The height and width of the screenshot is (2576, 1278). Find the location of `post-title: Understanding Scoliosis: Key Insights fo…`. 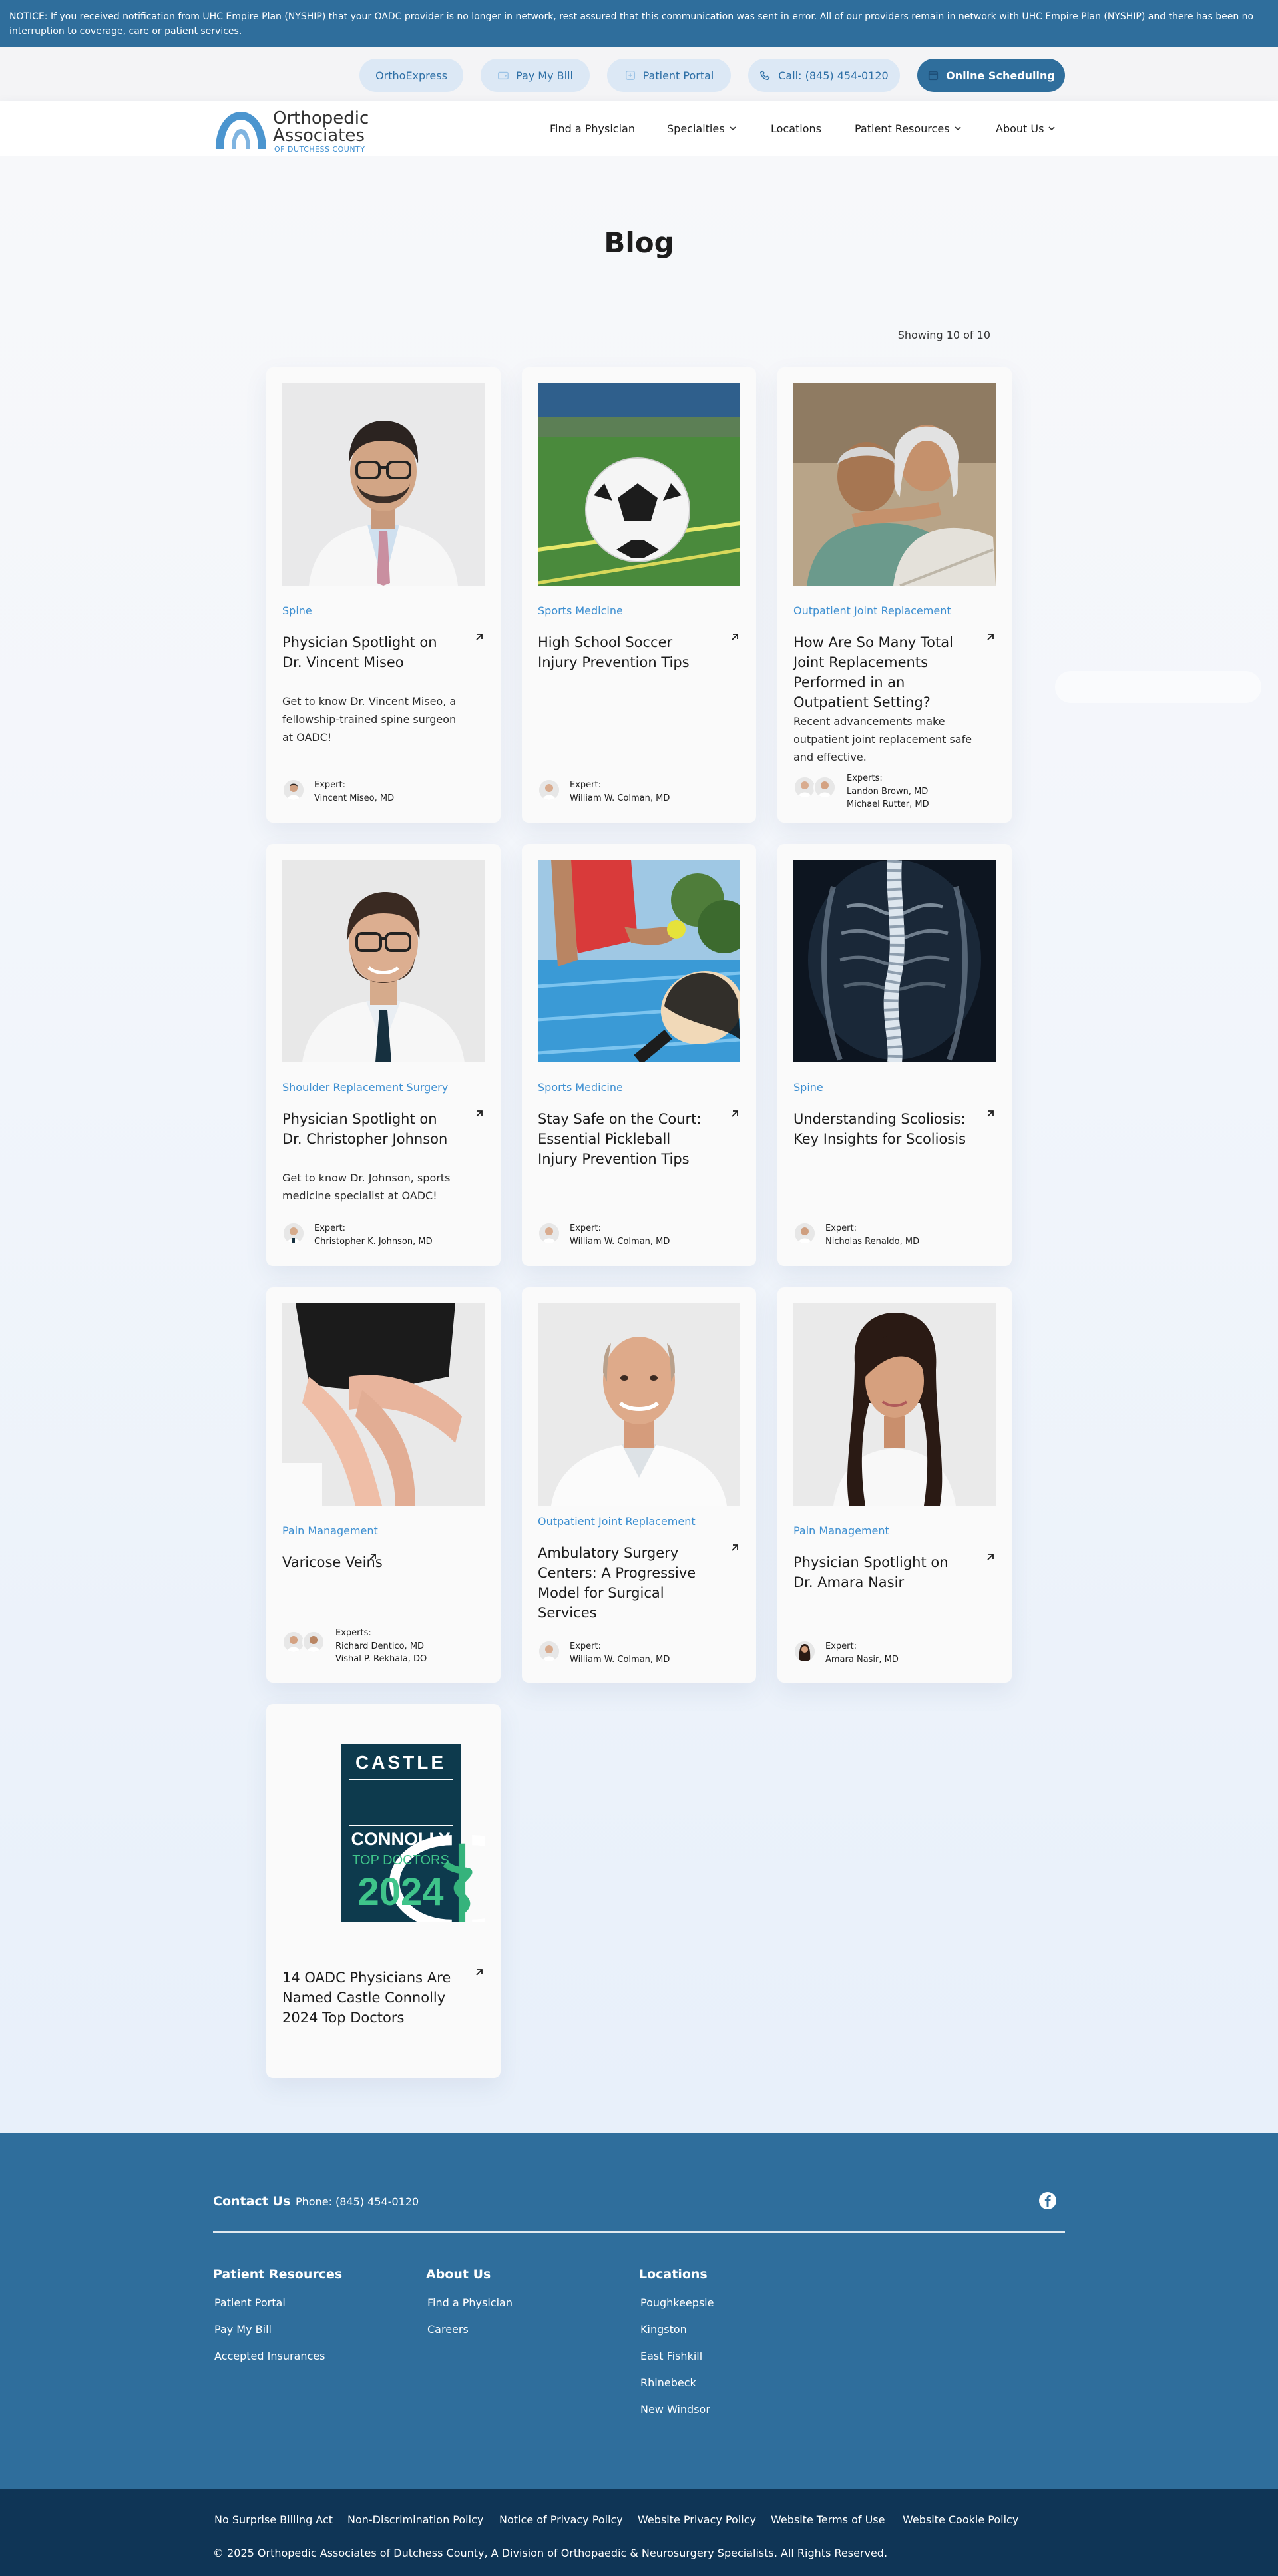

post-title: Understanding Scoliosis: Key Insights fo… is located at coordinates (880, 1129).